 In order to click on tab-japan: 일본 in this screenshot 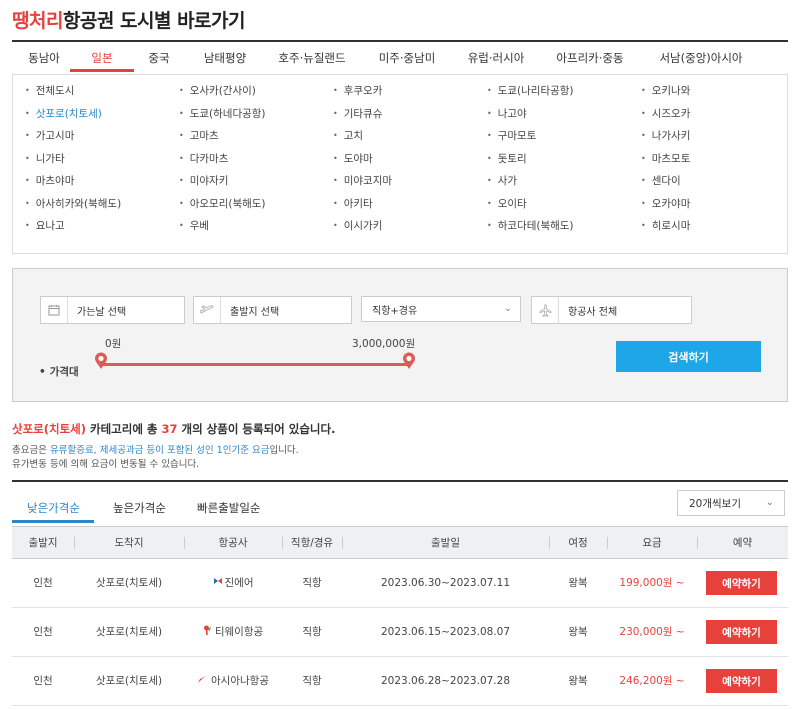, I will do `click(102, 58)`.